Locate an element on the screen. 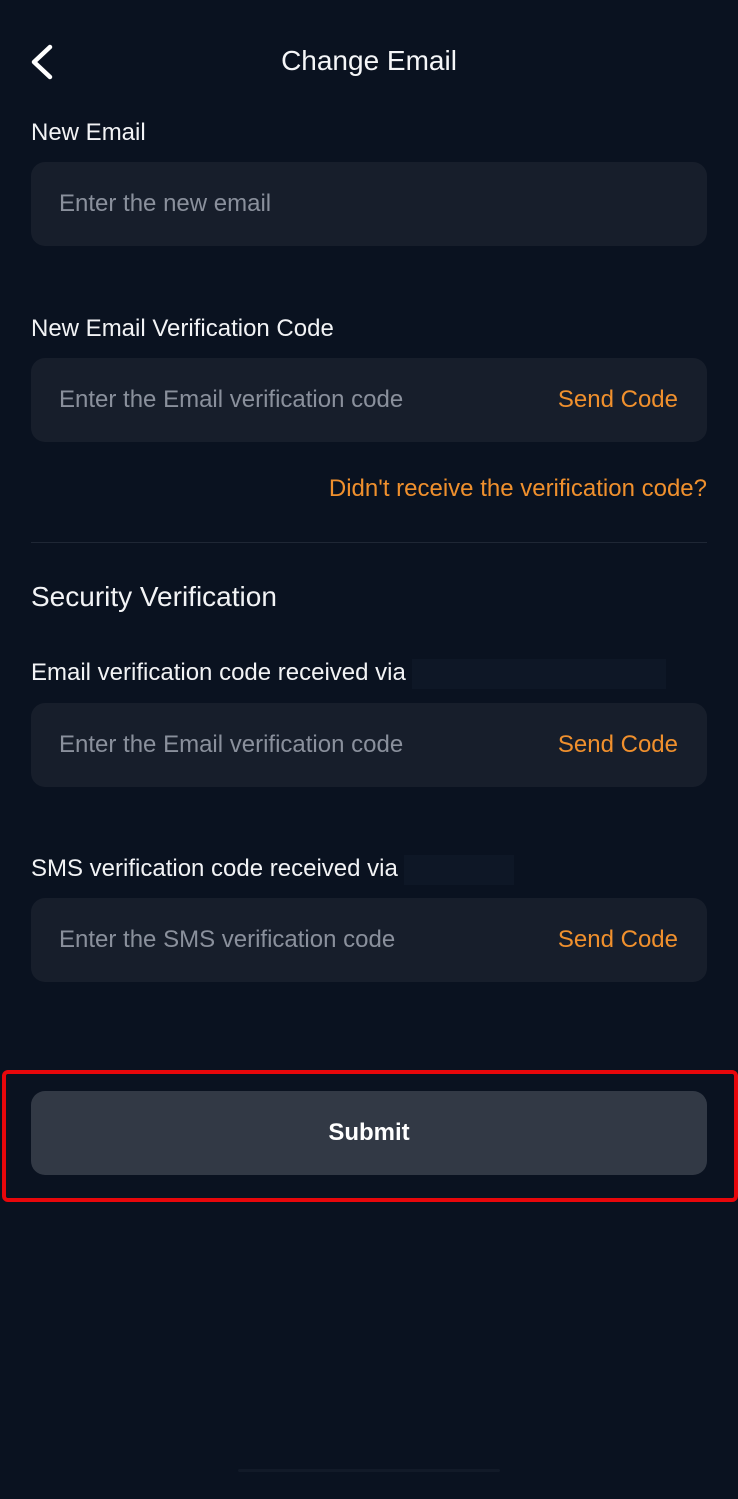  masked-email-redaction is located at coordinates (538, 673).